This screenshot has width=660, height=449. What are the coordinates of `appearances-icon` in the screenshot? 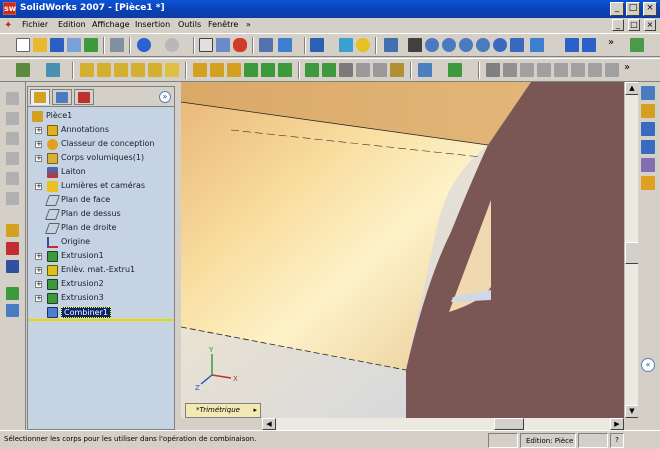 It's located at (648, 183).